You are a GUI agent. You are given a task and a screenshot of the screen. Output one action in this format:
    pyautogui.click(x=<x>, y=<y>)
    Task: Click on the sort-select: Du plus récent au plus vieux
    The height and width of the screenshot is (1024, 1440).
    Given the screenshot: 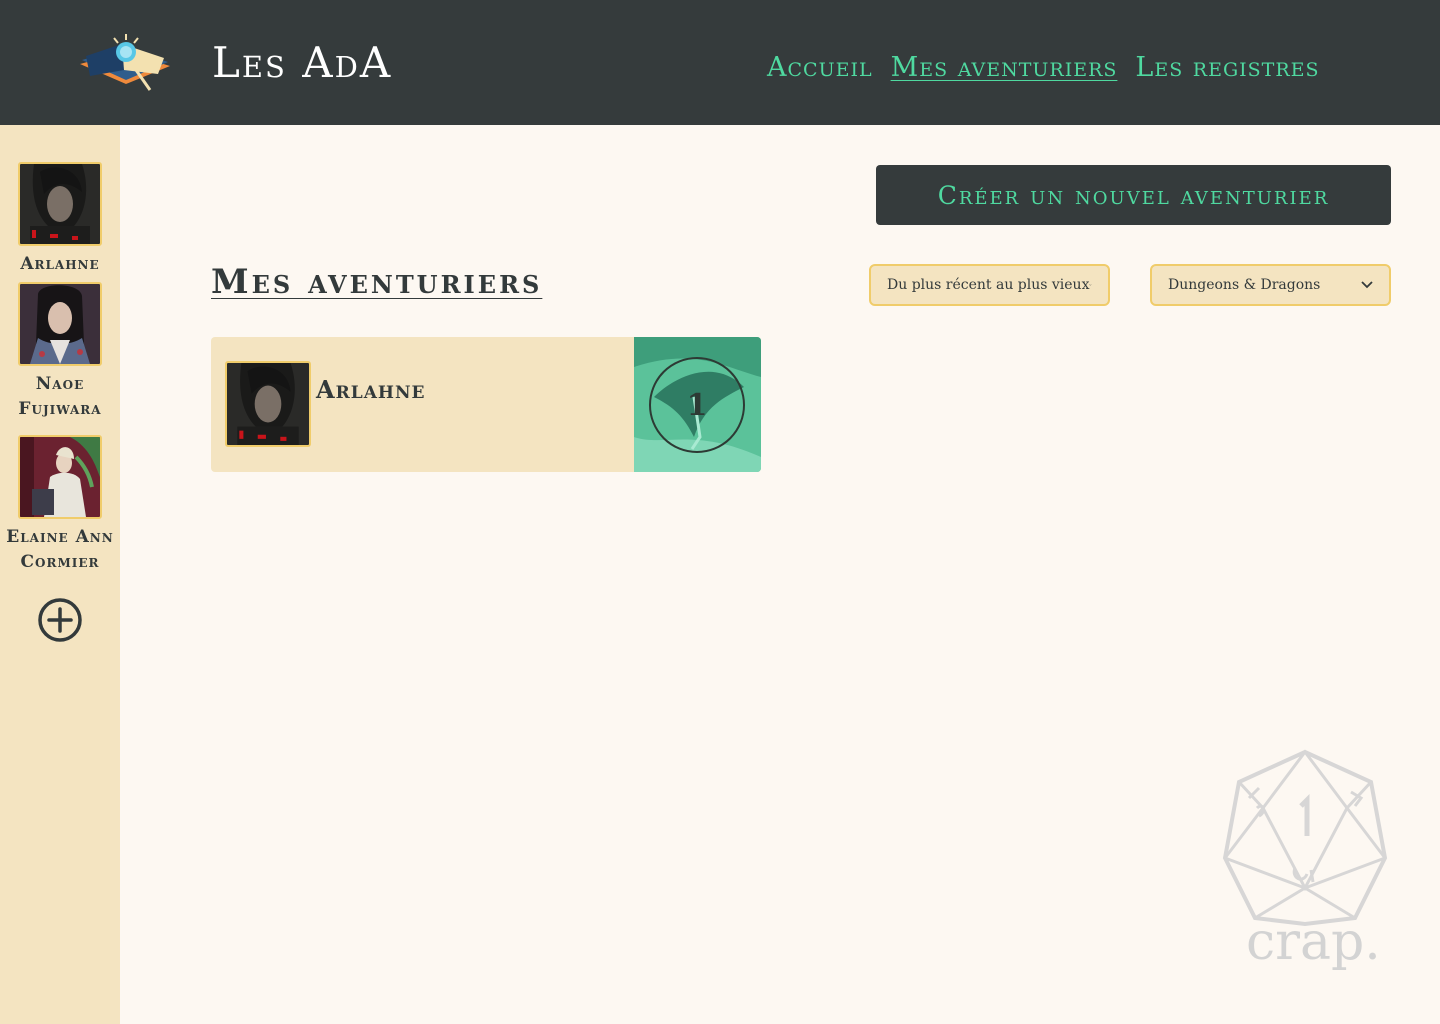 What is the action you would take?
    pyautogui.click(x=989, y=285)
    